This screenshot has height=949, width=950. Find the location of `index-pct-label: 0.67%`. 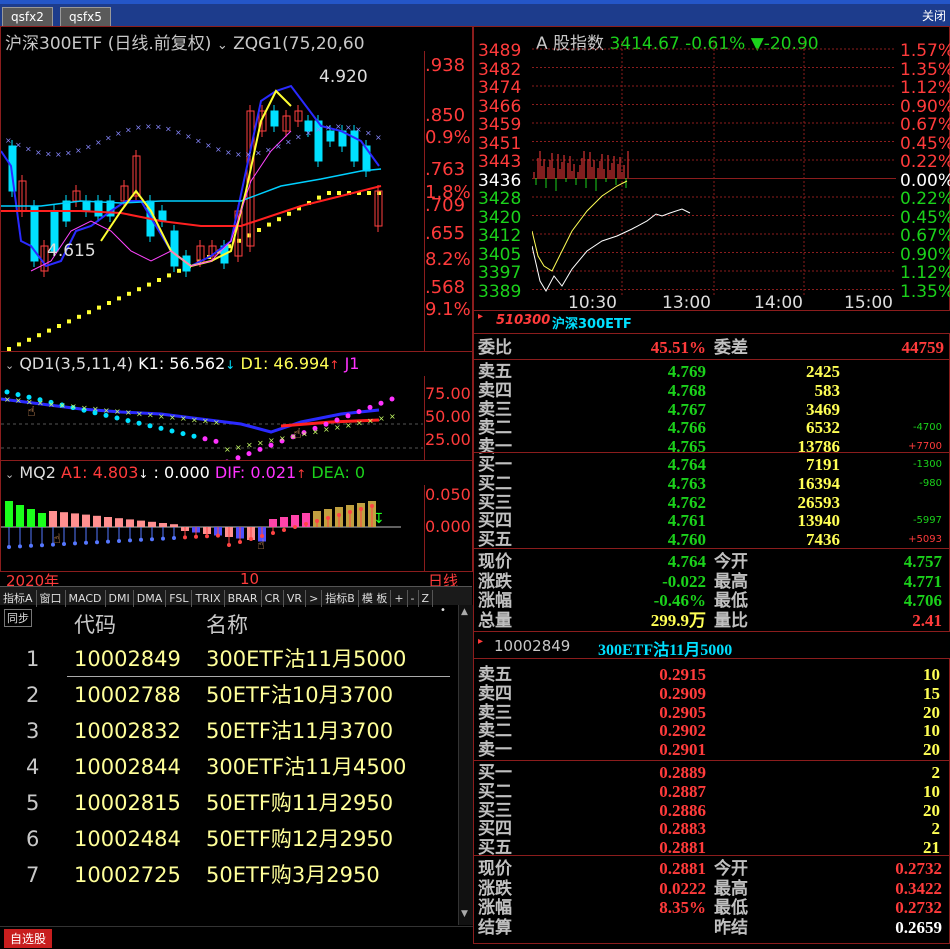

index-pct-label: 0.67% is located at coordinates (925, 236).